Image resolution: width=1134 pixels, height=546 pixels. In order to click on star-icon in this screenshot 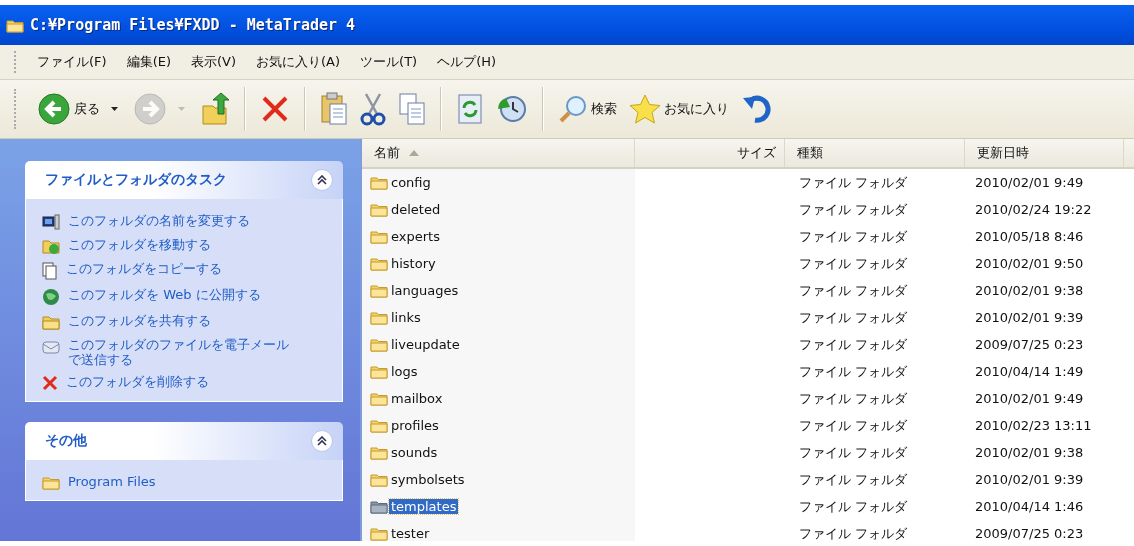, I will do `click(645, 109)`.